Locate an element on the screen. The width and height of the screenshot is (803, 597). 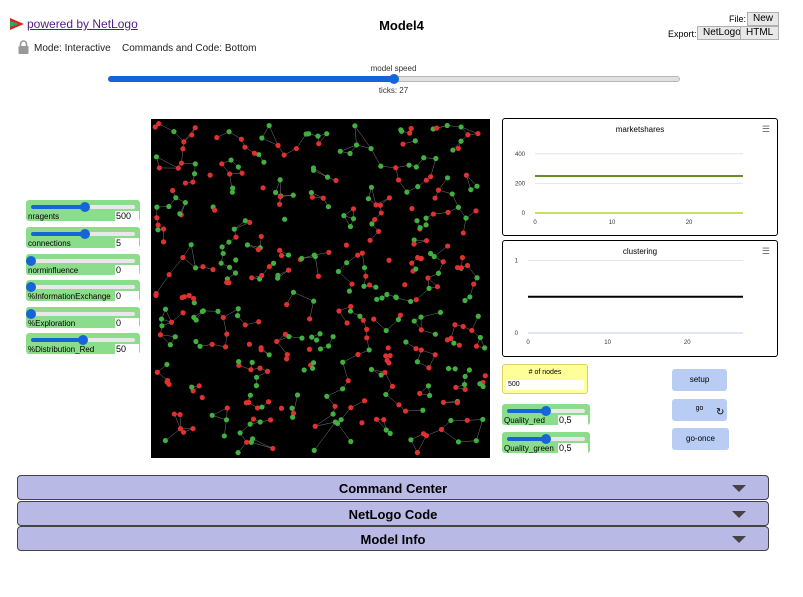
y-tick-label: 1 is located at coordinates (517, 262).